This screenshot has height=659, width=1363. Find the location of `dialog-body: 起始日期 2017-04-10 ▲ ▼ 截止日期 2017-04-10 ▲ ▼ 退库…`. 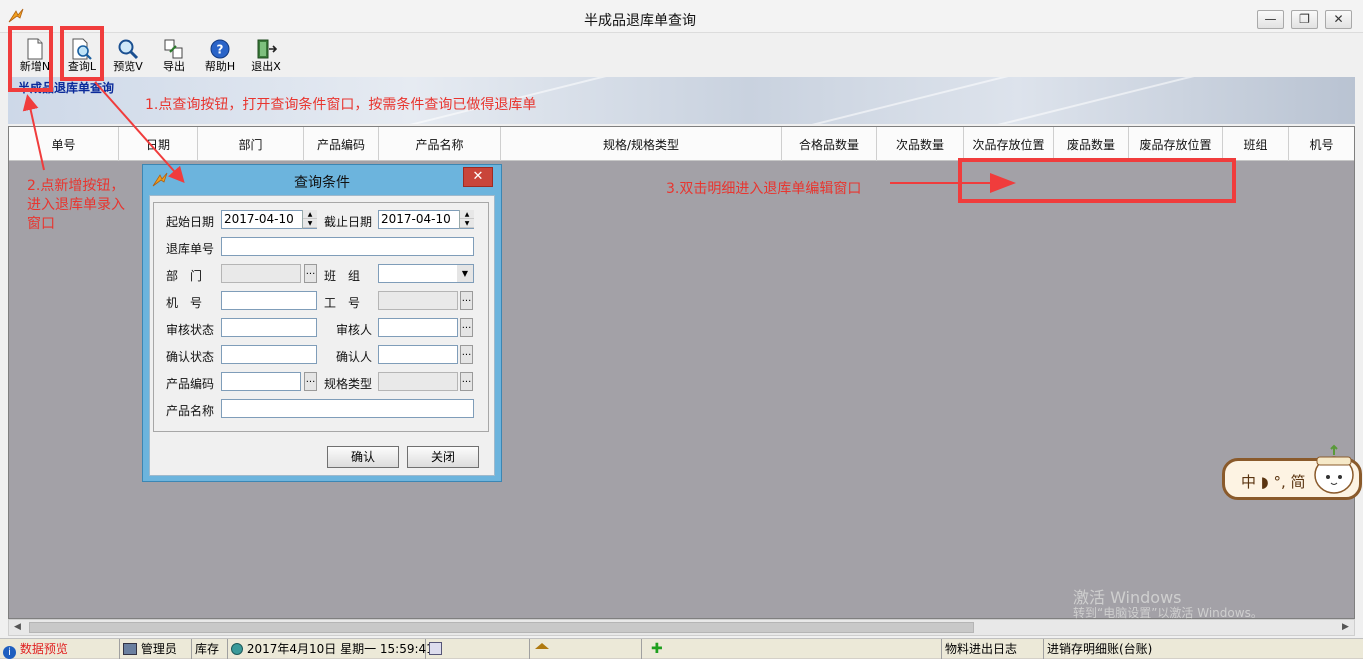

dialog-body: 起始日期 2017-04-10 ▲ ▼ 截止日期 2017-04-10 ▲ ▼ 退库… is located at coordinates (322, 335).